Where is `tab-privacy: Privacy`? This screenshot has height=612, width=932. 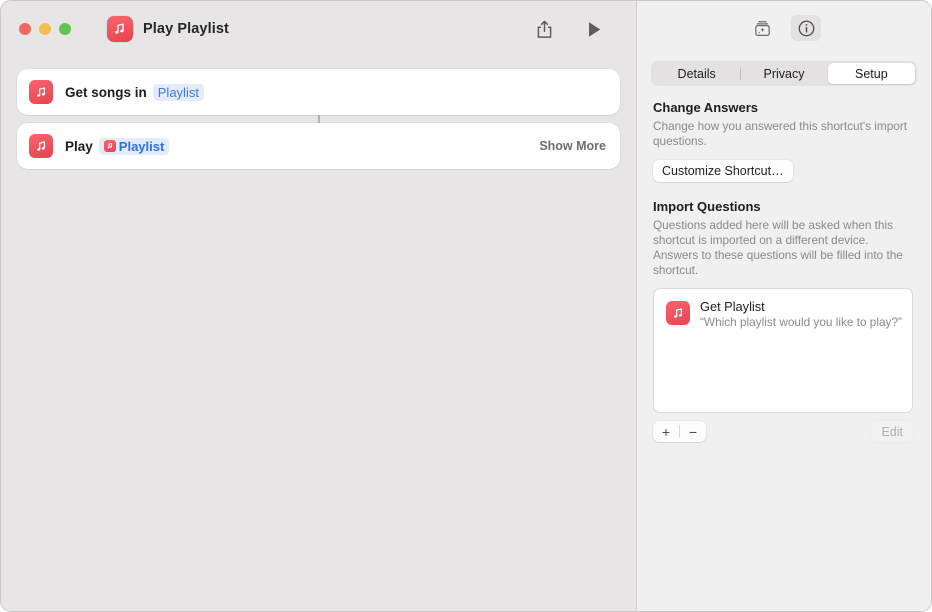
tab-privacy: Privacy is located at coordinates (783, 73).